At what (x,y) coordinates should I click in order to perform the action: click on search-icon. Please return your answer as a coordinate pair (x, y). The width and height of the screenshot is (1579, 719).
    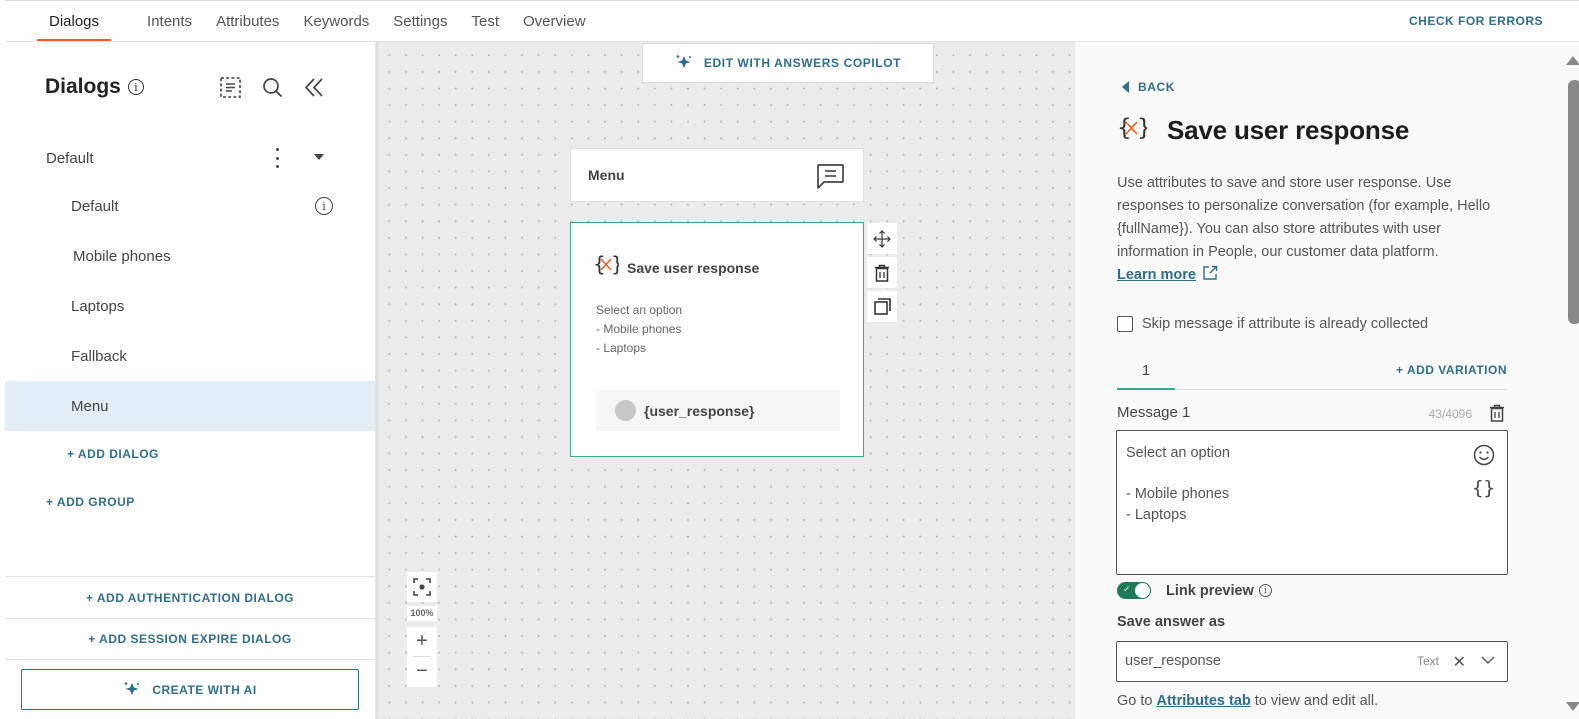
    Looking at the image, I should click on (272, 87).